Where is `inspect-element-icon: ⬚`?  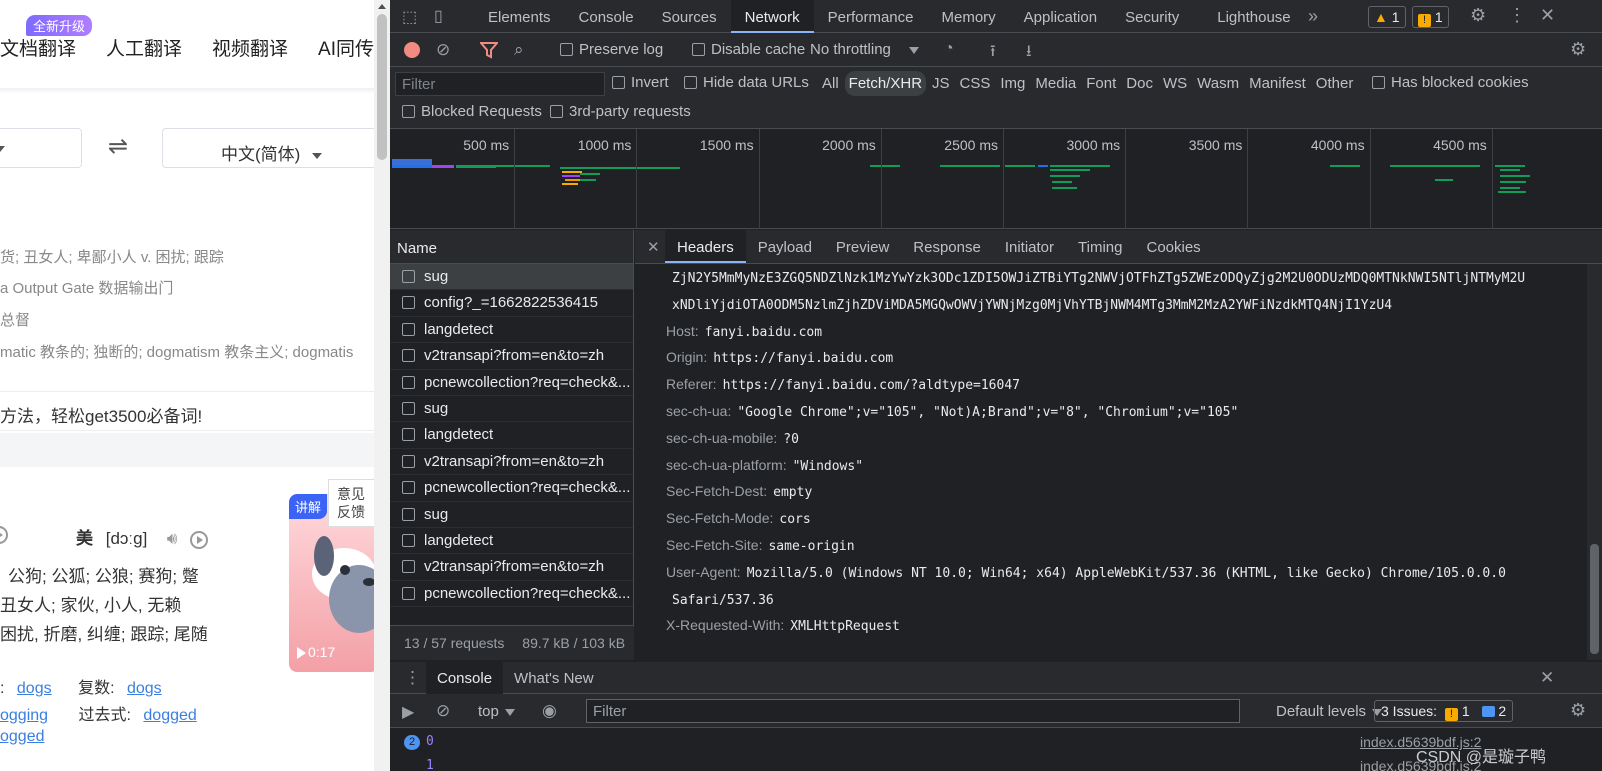 inspect-element-icon: ⬚ is located at coordinates (409, 17).